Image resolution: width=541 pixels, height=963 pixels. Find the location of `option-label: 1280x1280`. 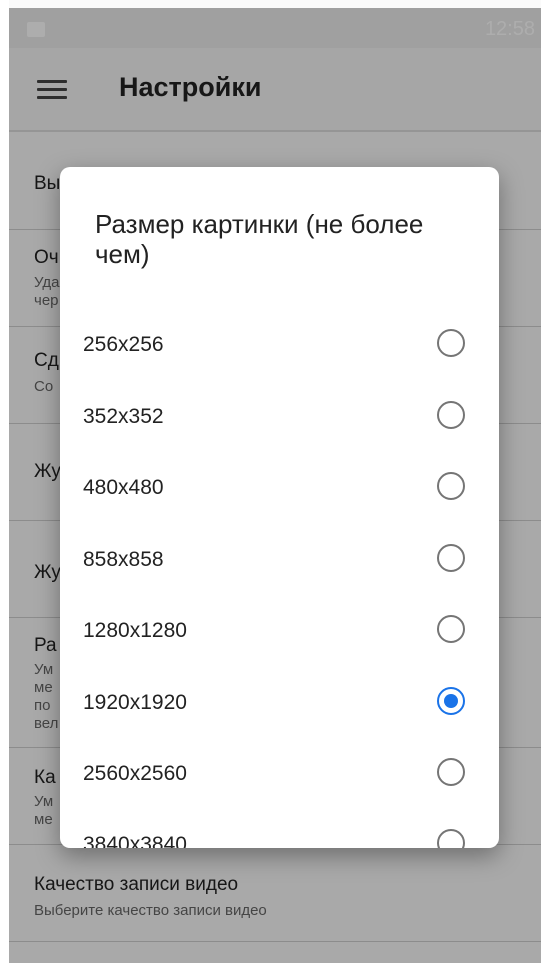

option-label: 1280x1280 is located at coordinates (135, 630).